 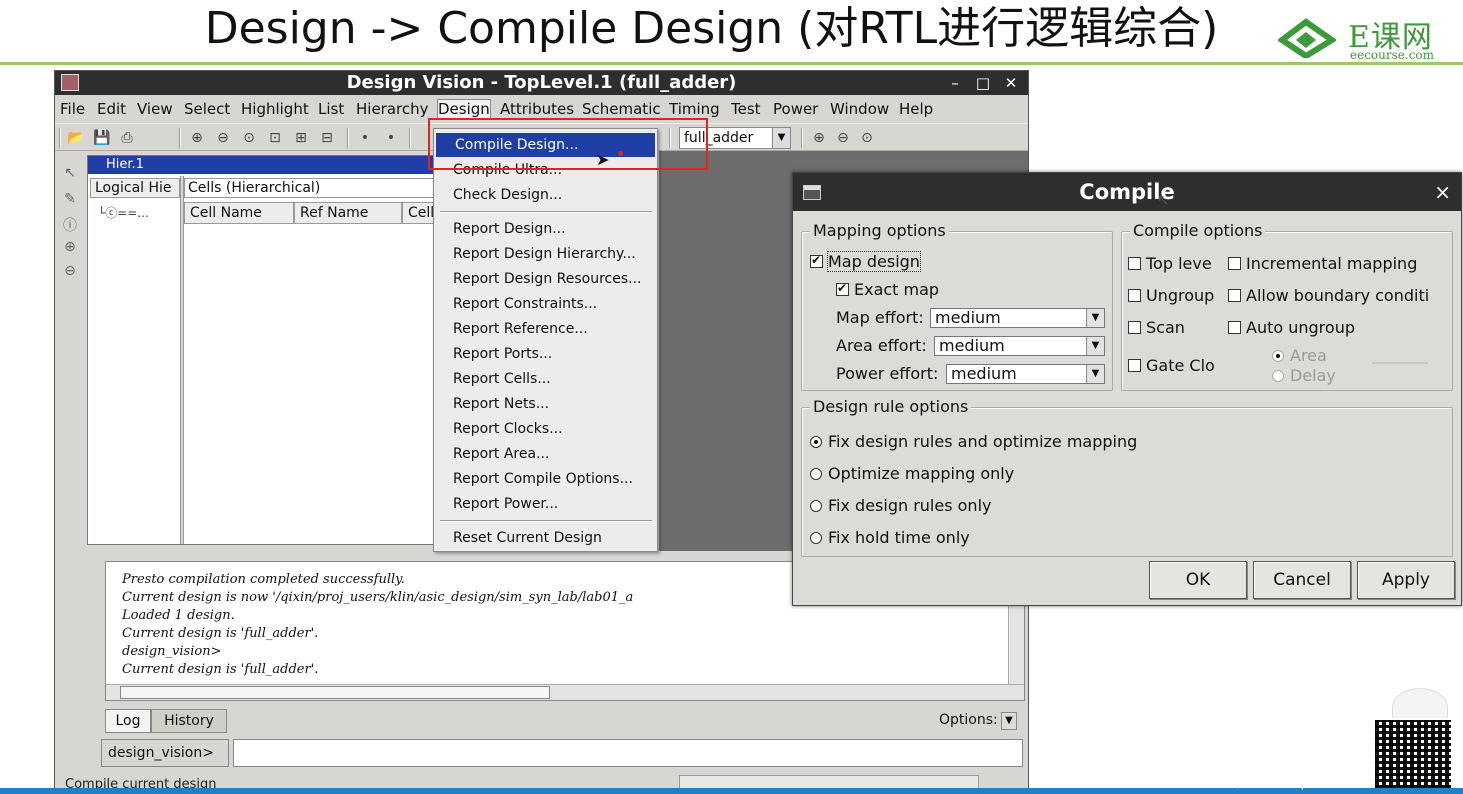 What do you see at coordinates (628, 753) in the screenshot?
I see `command-input` at bounding box center [628, 753].